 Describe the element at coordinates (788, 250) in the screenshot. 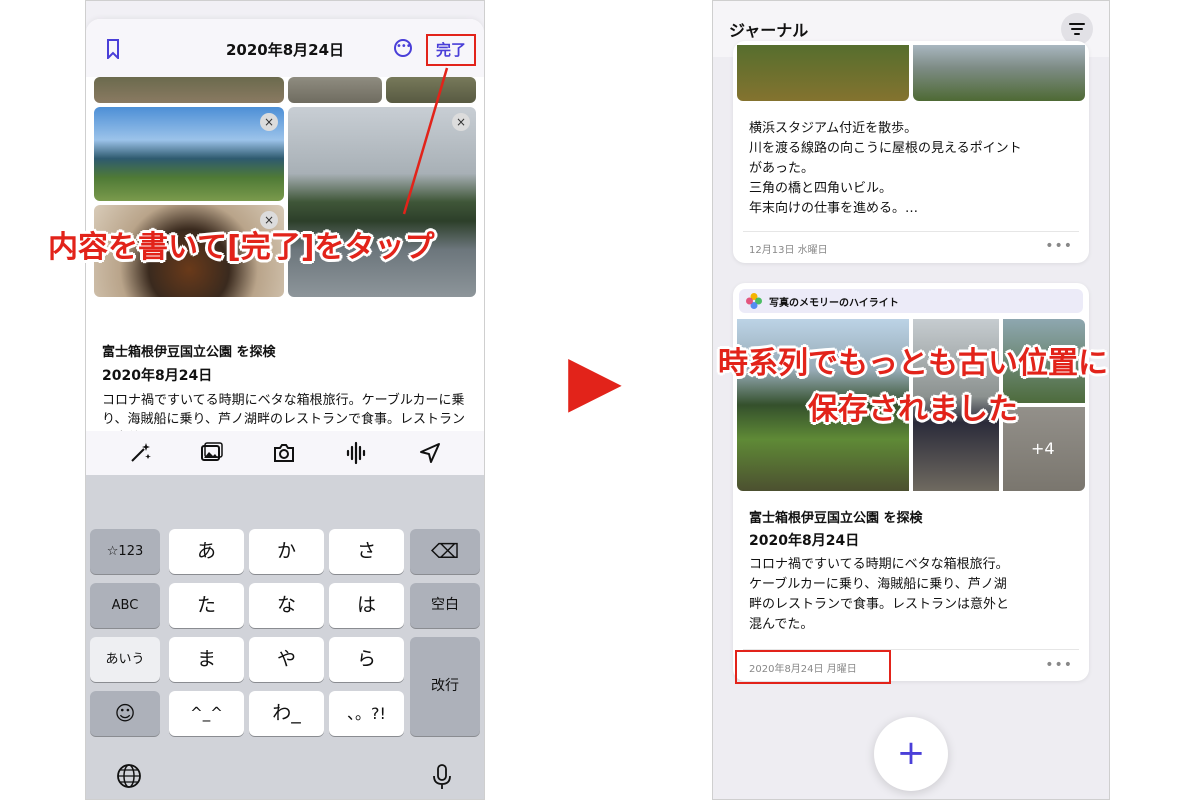

I see `entry-footer-date: 12月13日 水曜日` at that location.